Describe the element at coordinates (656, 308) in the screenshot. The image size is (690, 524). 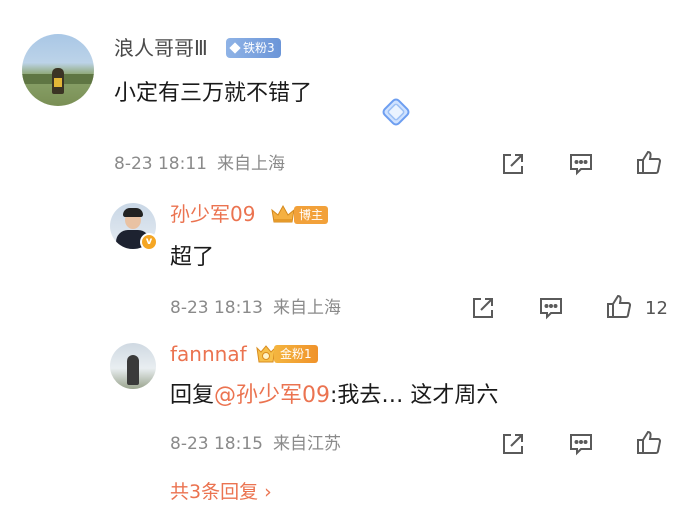
I see `like-count: 12` at that location.